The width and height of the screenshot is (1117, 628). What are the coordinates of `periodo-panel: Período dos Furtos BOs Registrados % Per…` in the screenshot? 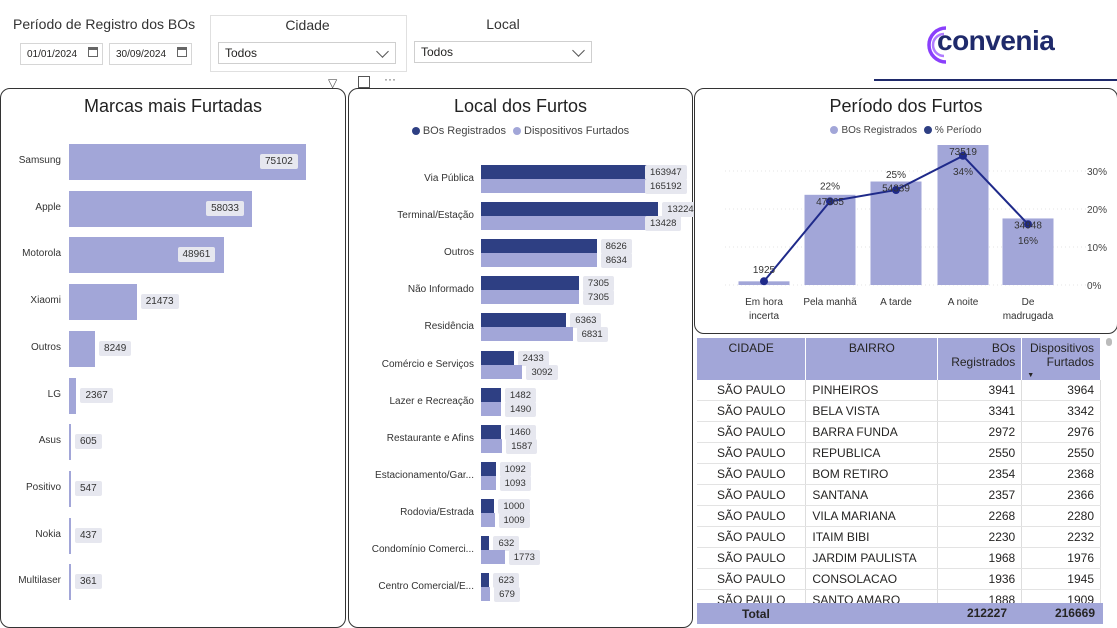 It's located at (905, 211).